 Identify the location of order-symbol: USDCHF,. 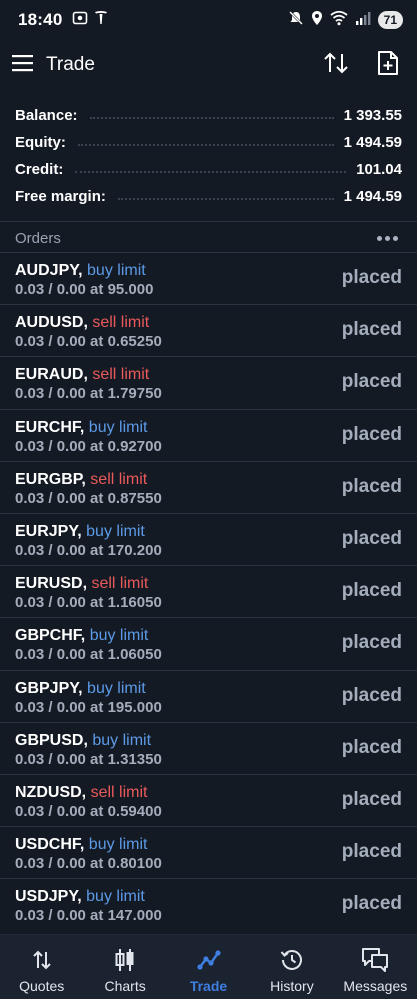
(50, 845).